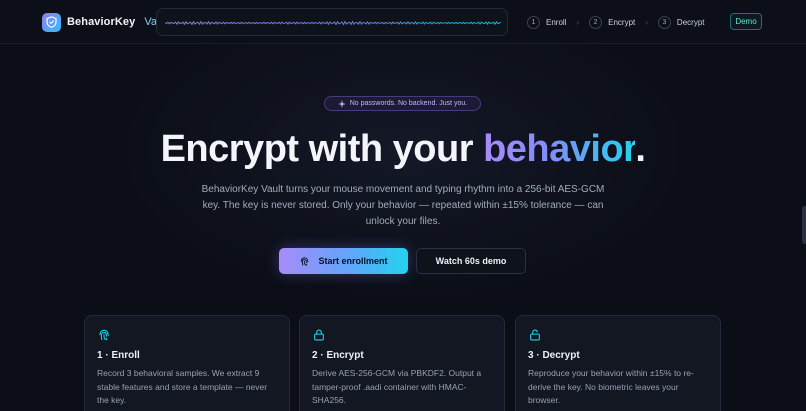 The image size is (806, 411). I want to click on shield-icon, so click(51, 22).